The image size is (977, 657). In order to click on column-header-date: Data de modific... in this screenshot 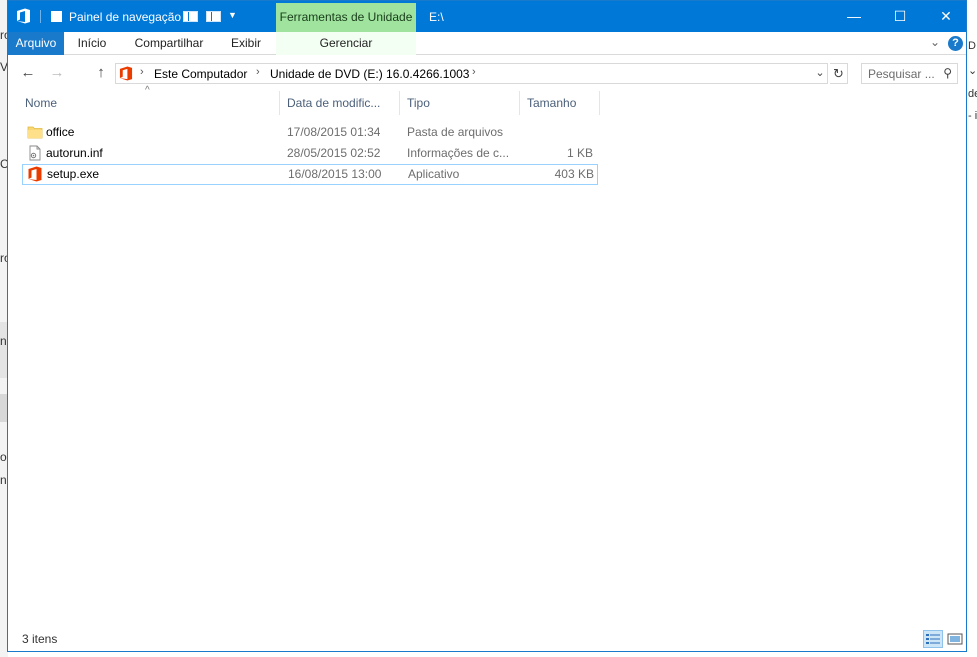, I will do `click(340, 103)`.